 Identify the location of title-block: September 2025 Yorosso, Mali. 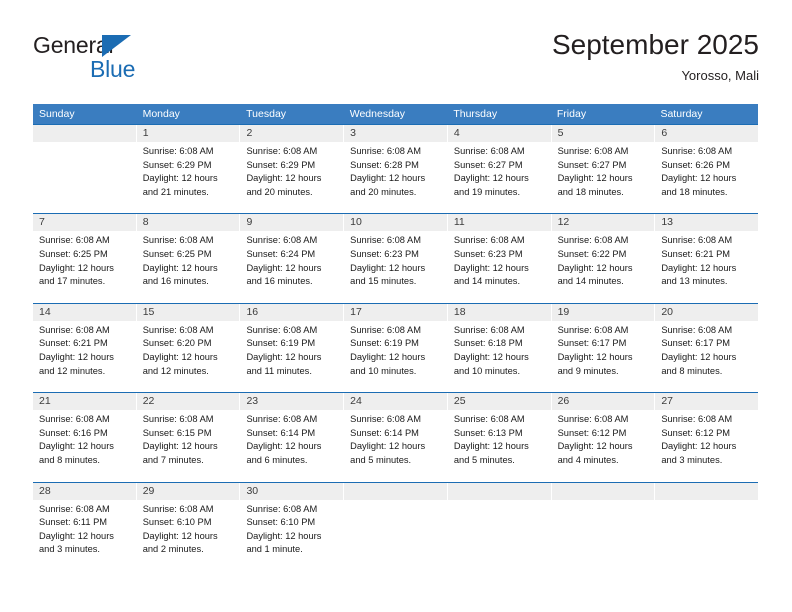
(655, 57).